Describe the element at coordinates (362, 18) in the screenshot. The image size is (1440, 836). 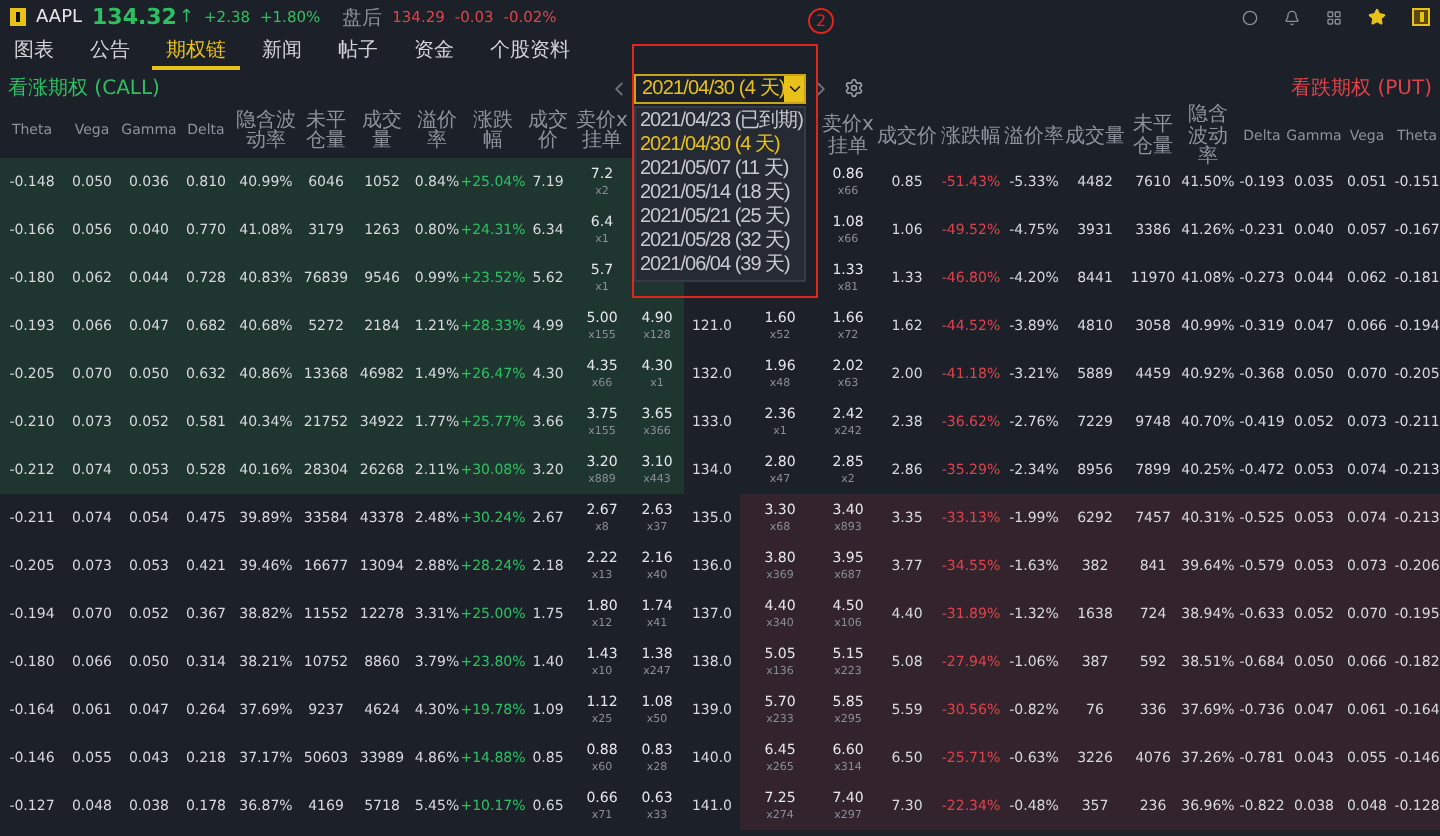
I see `session-label: 盘后` at that location.